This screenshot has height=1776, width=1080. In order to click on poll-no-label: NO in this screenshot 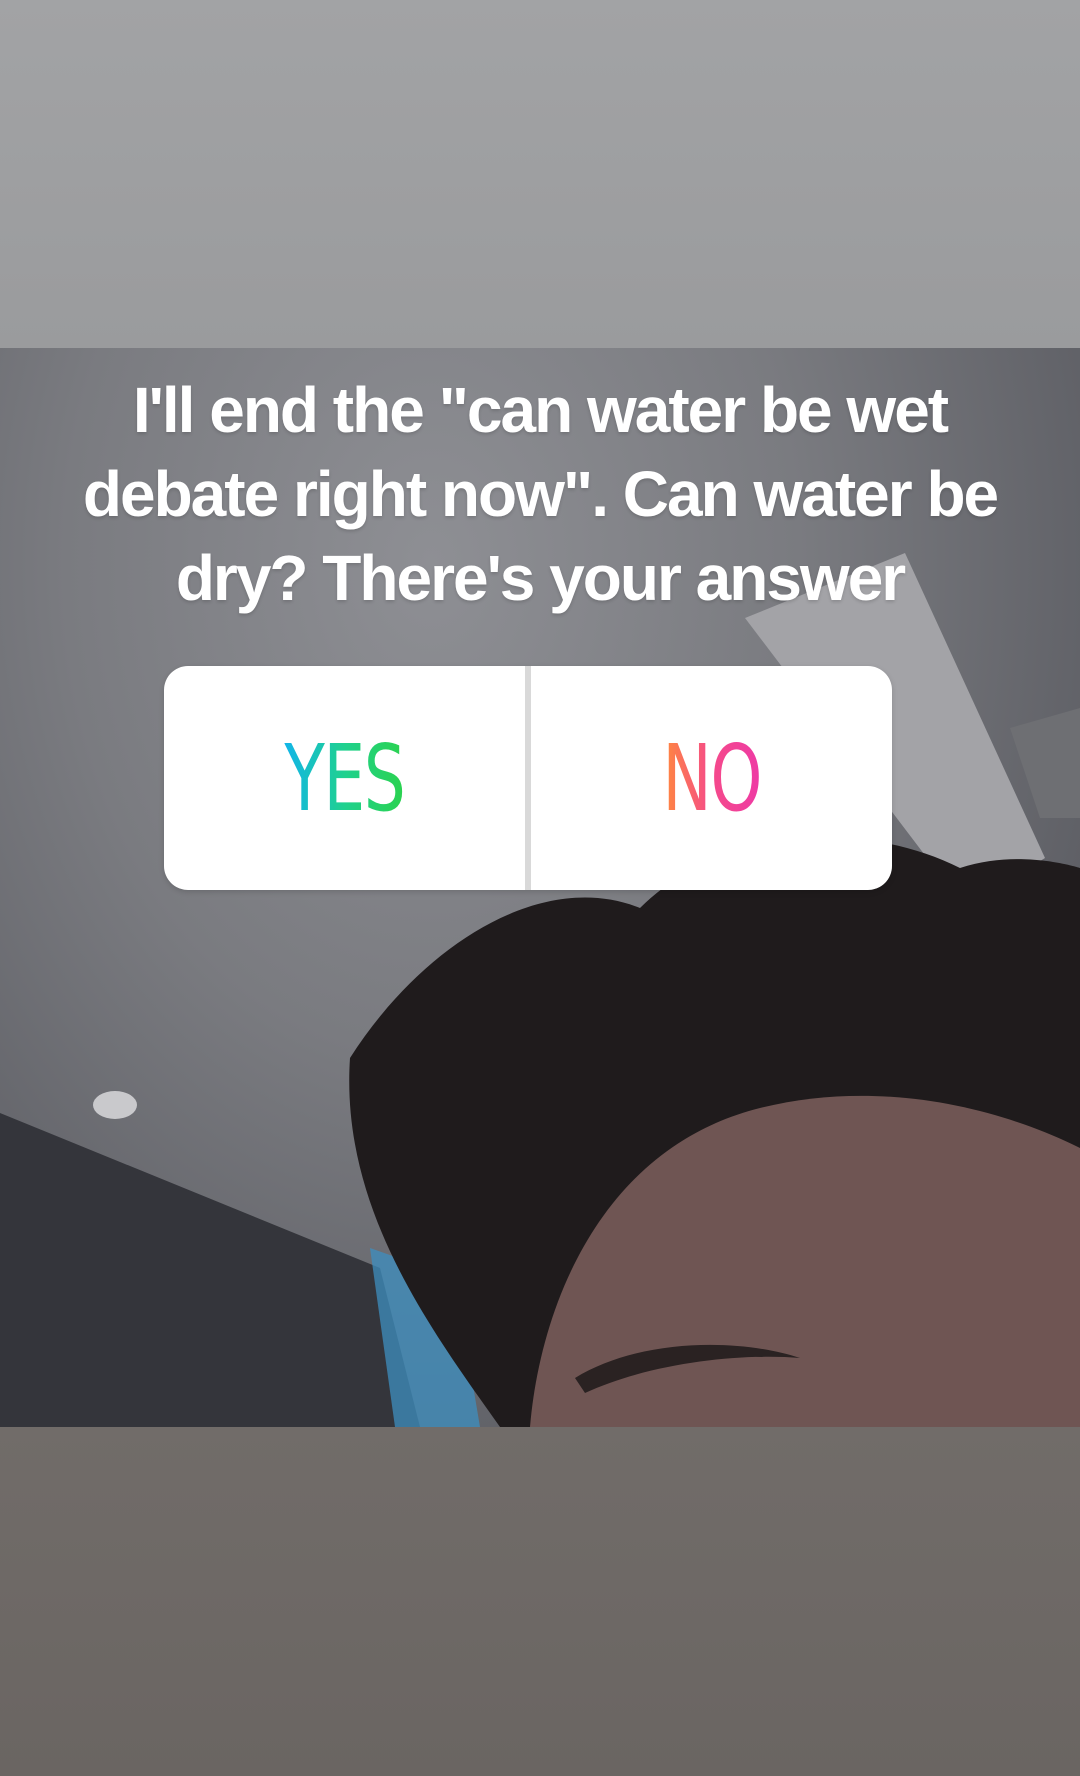, I will do `click(712, 778)`.